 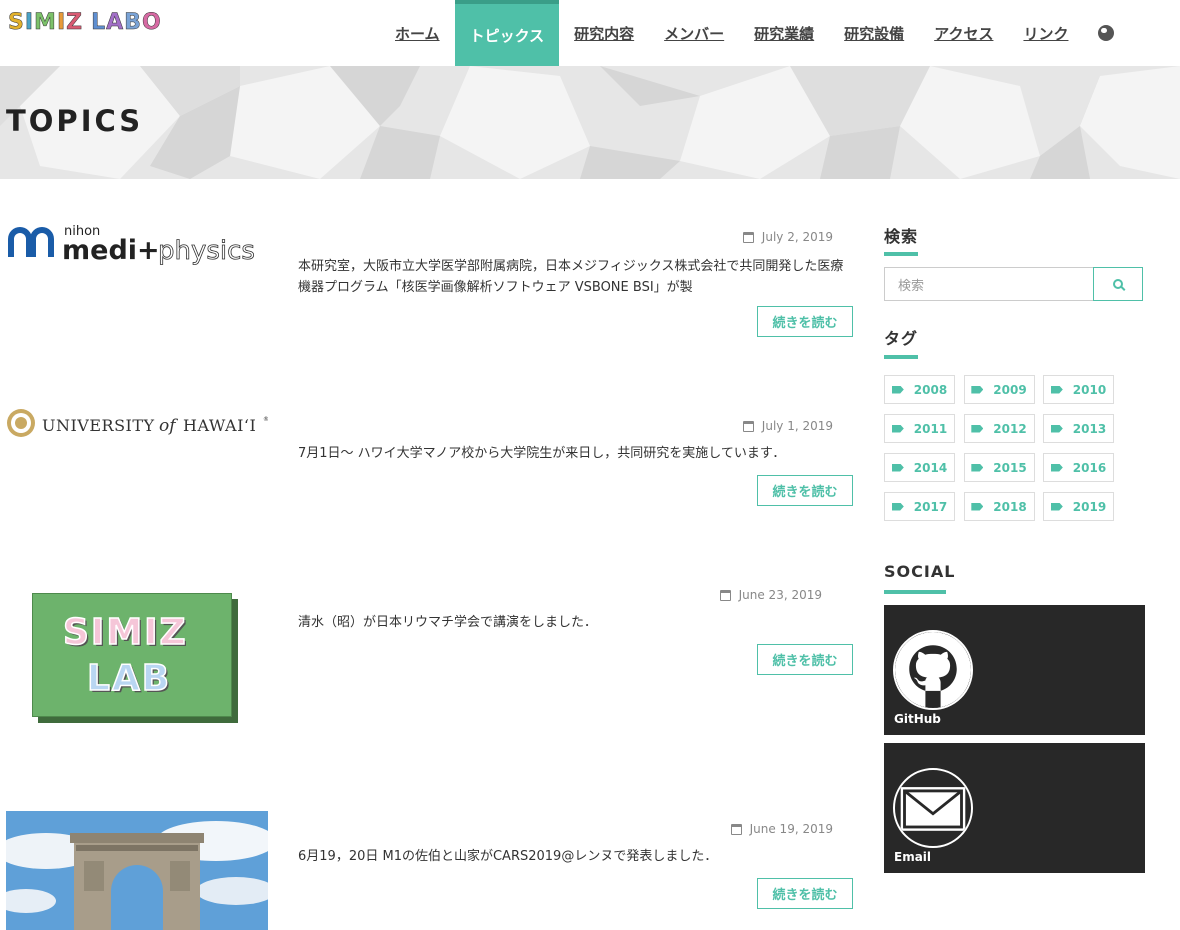 What do you see at coordinates (1010, 467) in the screenshot?
I see `tag-label: 2015` at bounding box center [1010, 467].